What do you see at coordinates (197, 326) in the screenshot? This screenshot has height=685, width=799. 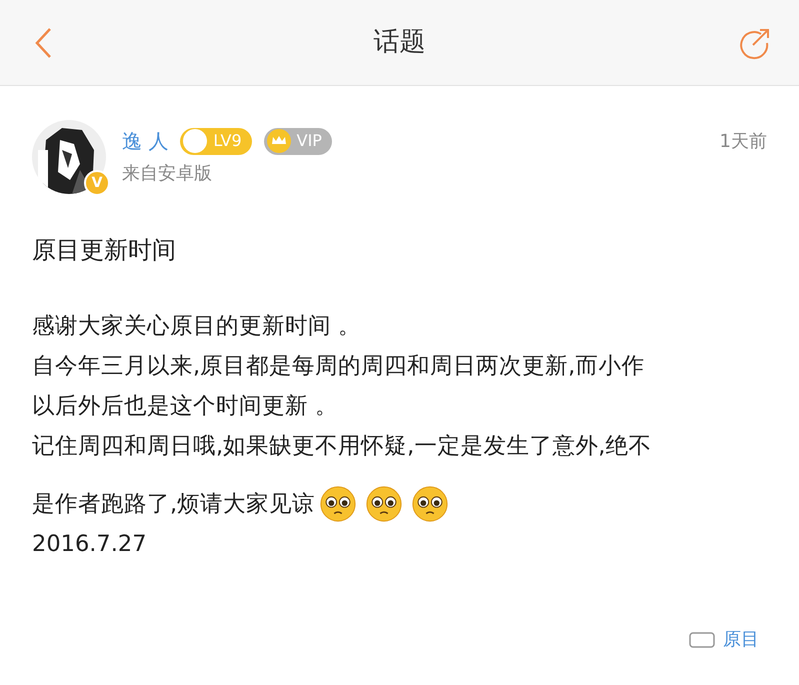 I see `post-text-line: 感谢大家关心原目的更新时间 。` at bounding box center [197, 326].